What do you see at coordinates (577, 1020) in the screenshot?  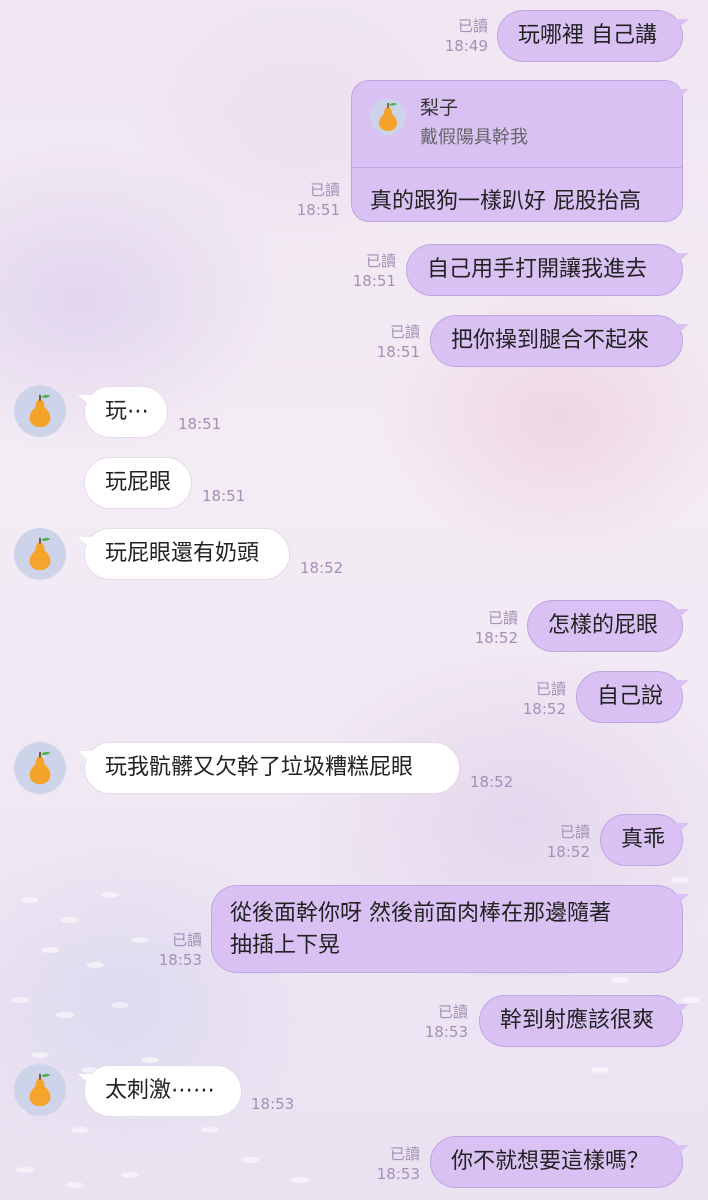 I see `message-text: 幹到射應該很爽` at bounding box center [577, 1020].